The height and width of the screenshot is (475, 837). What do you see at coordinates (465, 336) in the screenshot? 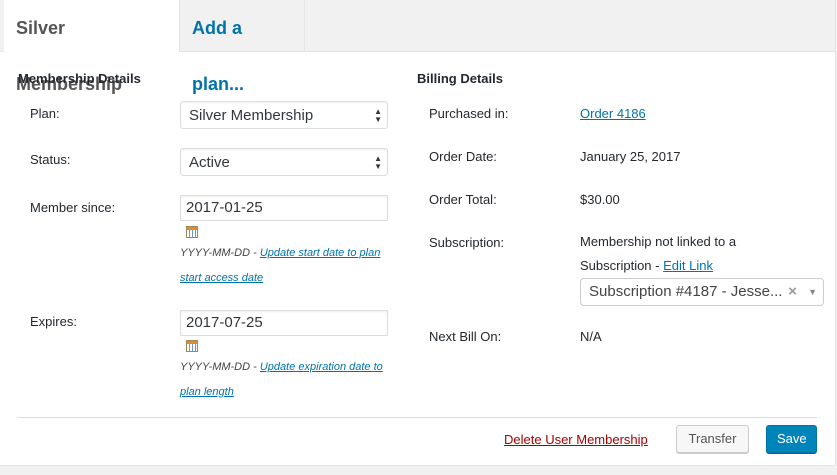
I see `next-bill-label: Next Bill On:` at bounding box center [465, 336].